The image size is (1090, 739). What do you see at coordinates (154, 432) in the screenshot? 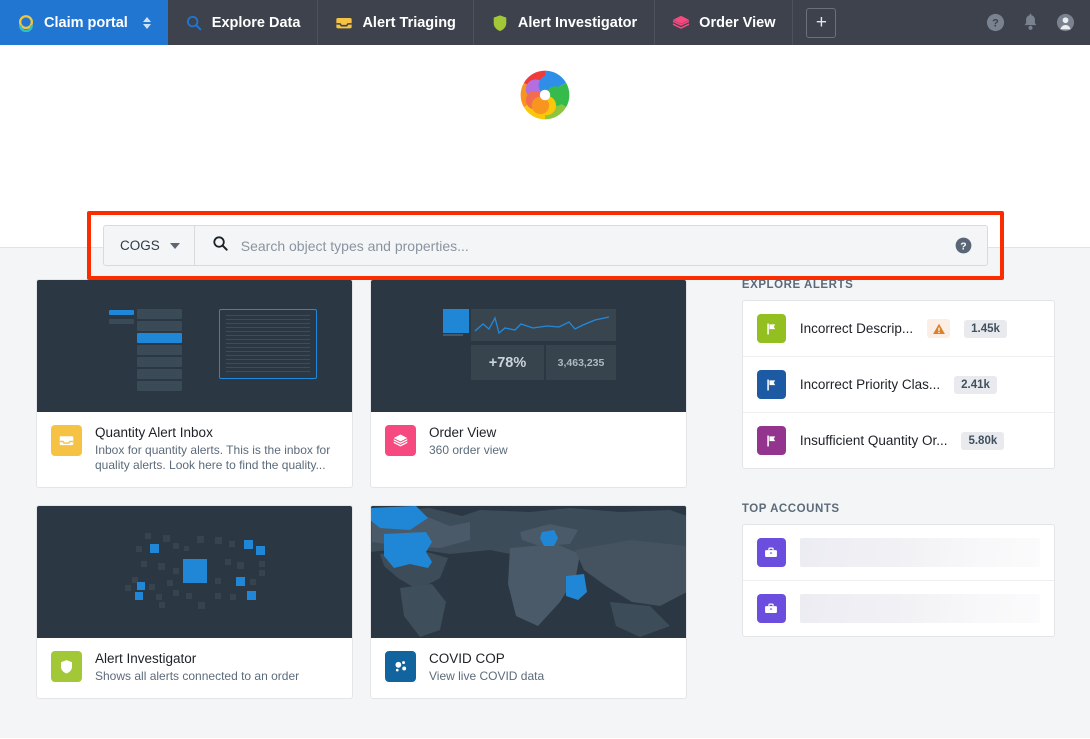
I see `card-title: Quantity Alert Inbox` at bounding box center [154, 432].